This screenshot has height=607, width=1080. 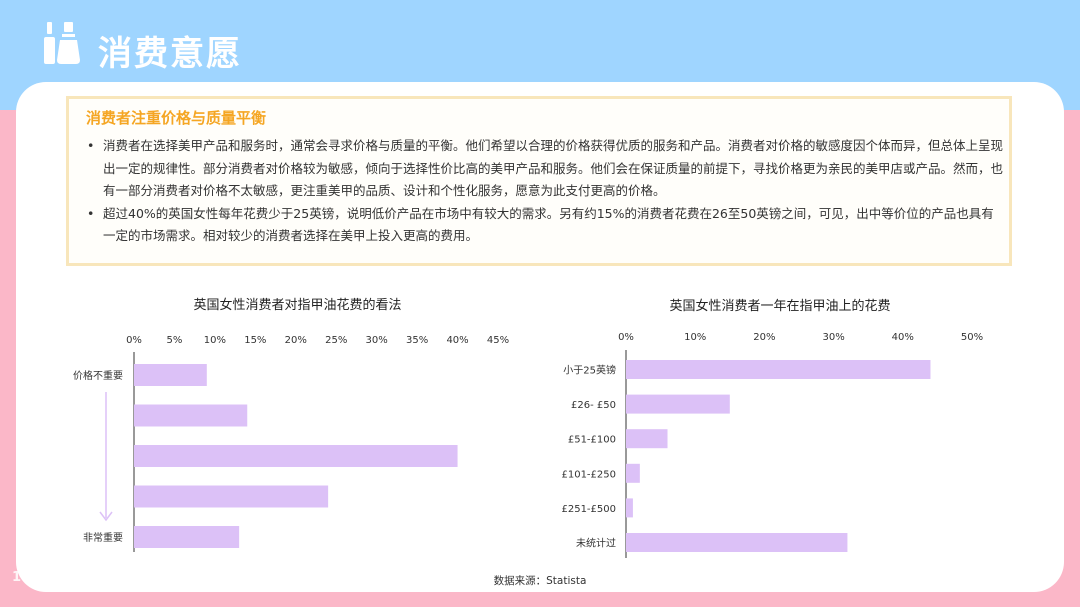 I want to click on category-label: £26- £50, so click(x=593, y=405).